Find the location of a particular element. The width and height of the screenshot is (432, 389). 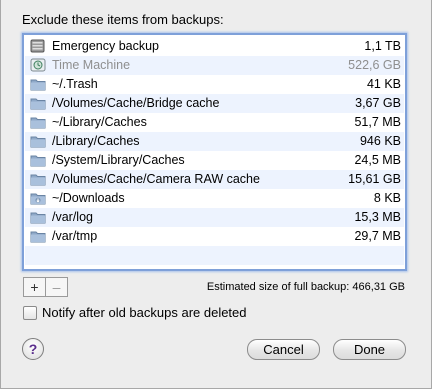

drive-icon is located at coordinates (38, 46).